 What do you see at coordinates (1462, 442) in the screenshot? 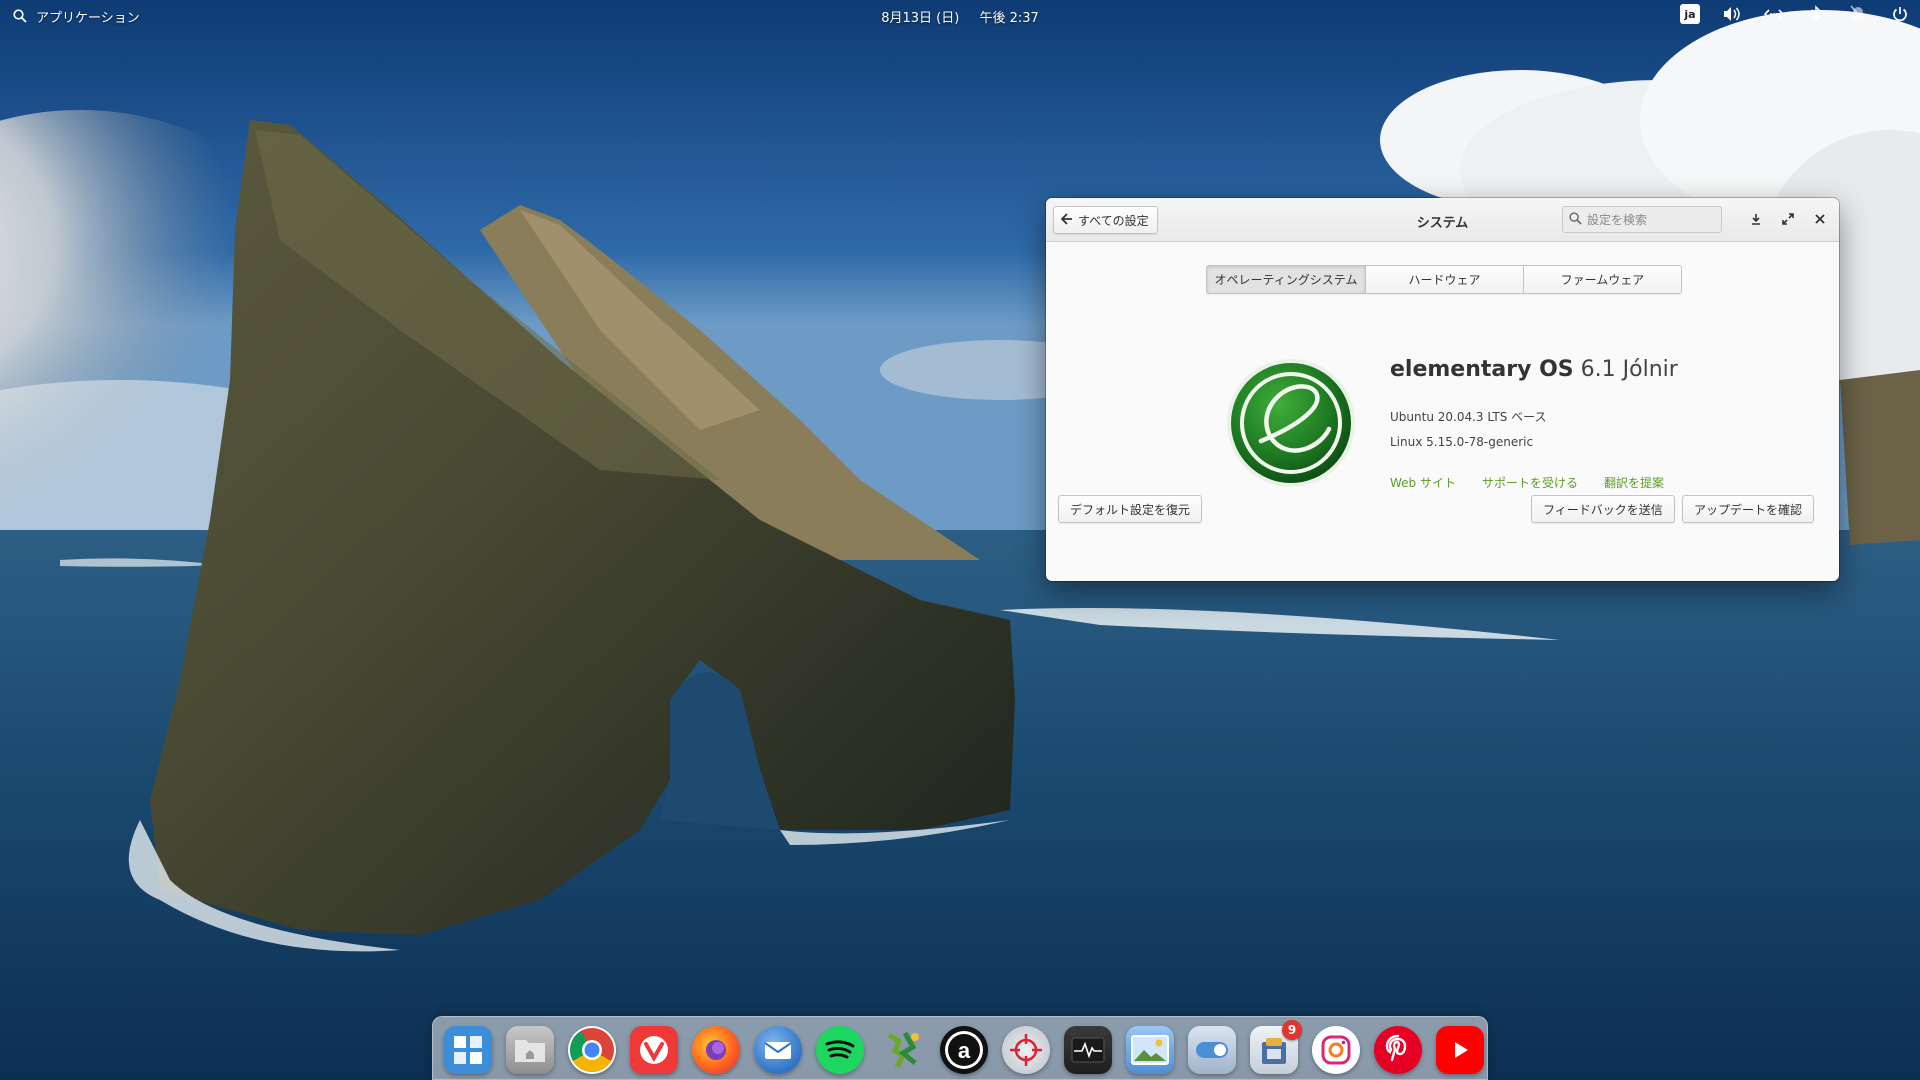
I see `kernel-version-text: Linux 5.15.0-78-generic` at bounding box center [1462, 442].